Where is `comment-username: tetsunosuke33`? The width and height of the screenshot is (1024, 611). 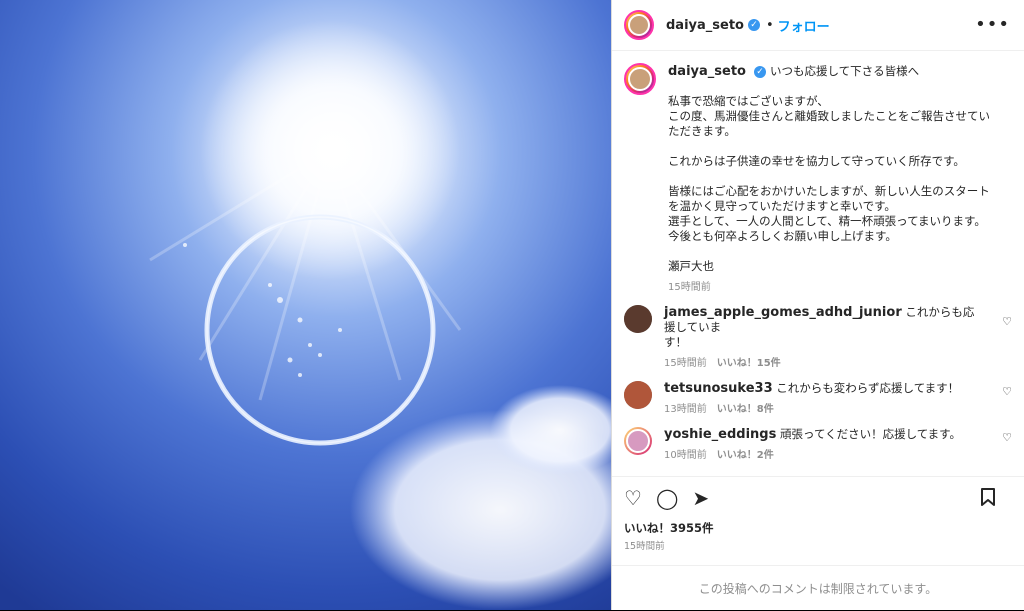
comment-username: tetsunosuke33 is located at coordinates (718, 388).